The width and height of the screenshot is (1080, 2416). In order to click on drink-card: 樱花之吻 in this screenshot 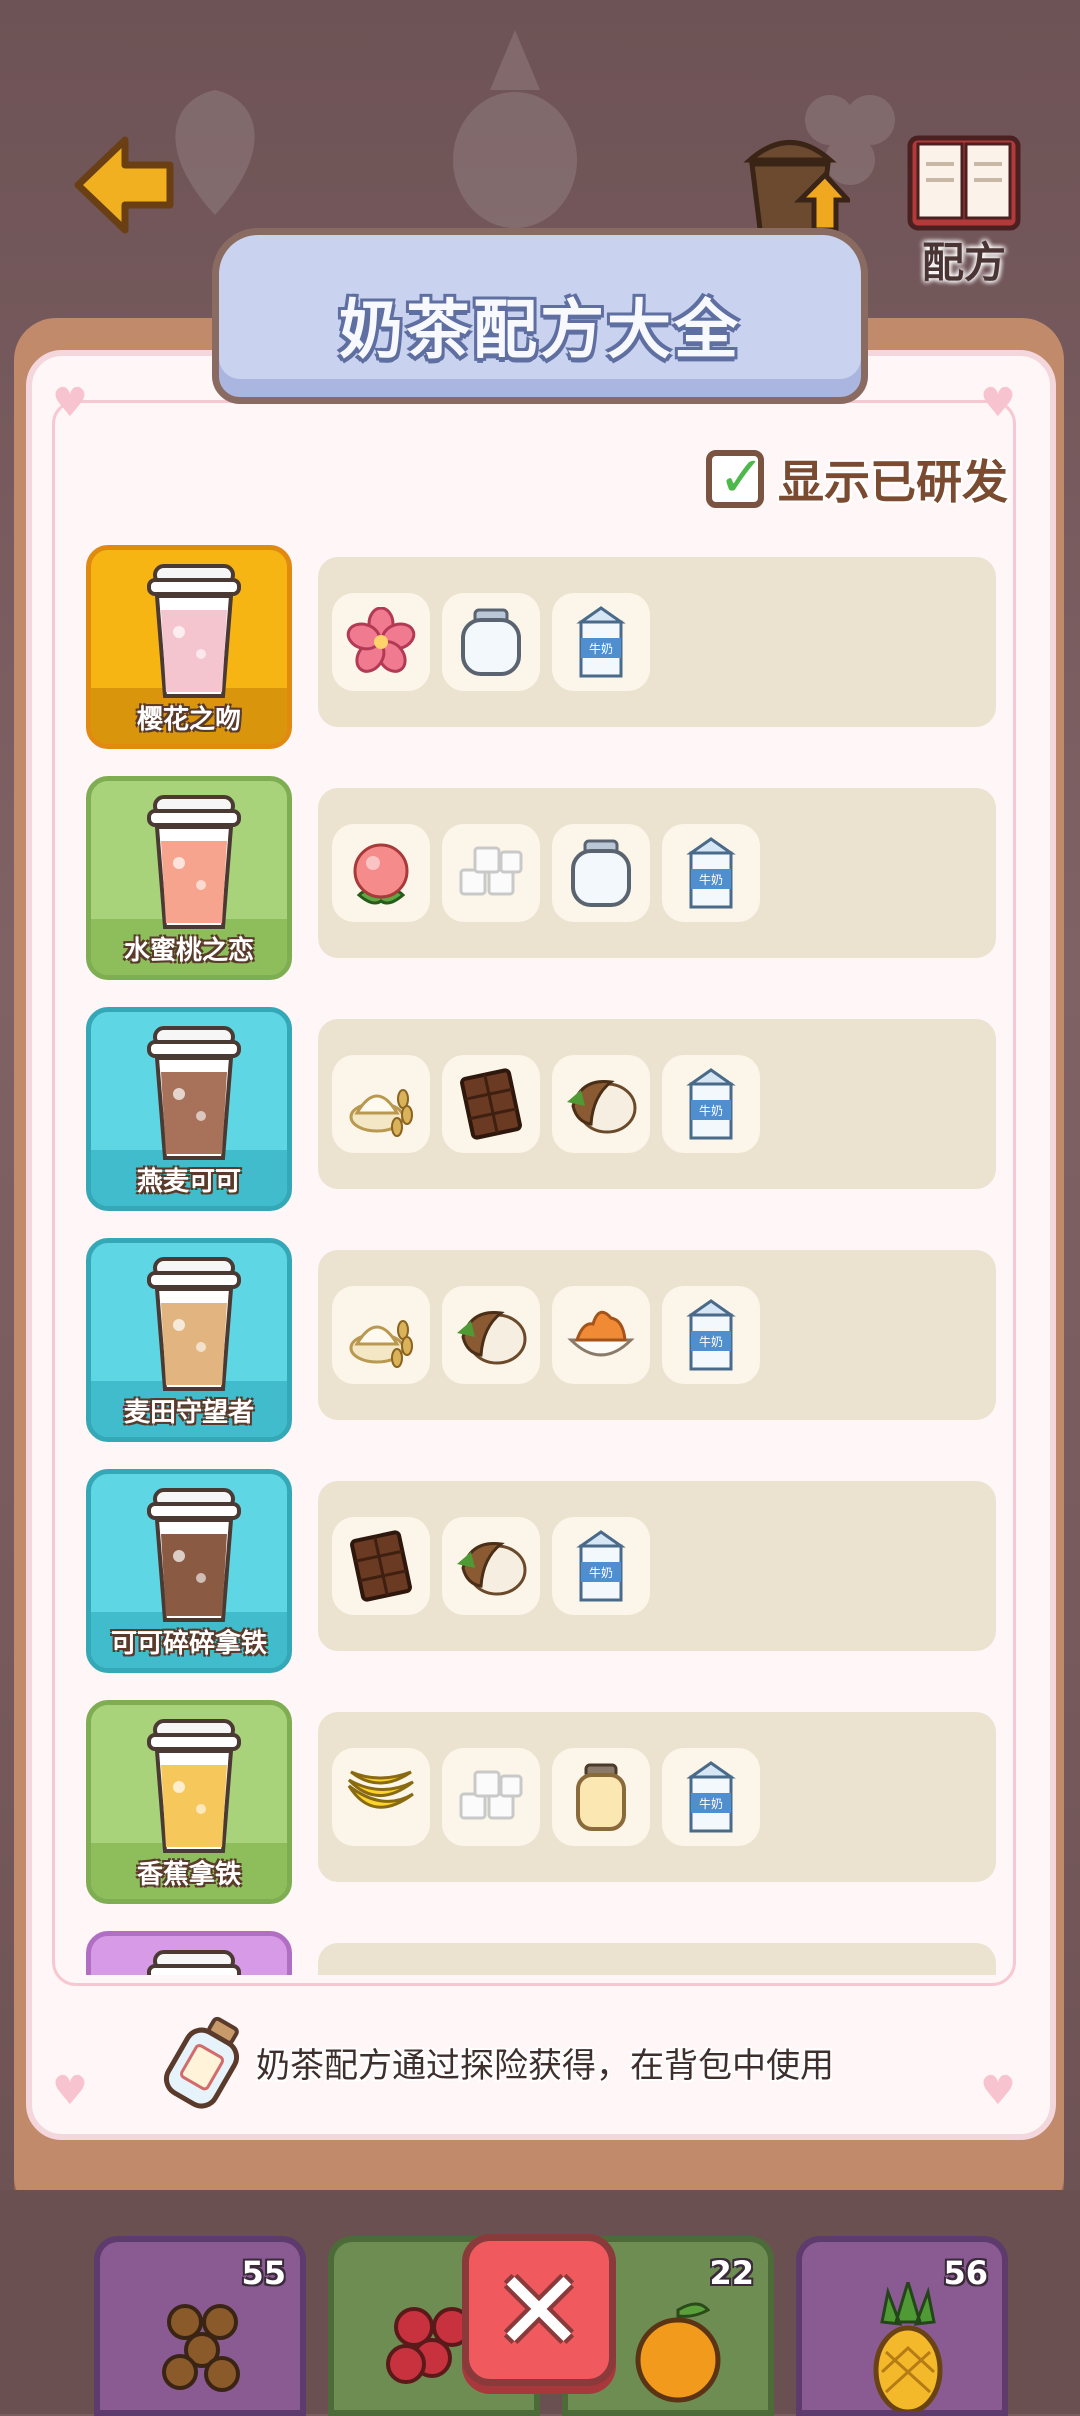, I will do `click(189, 647)`.